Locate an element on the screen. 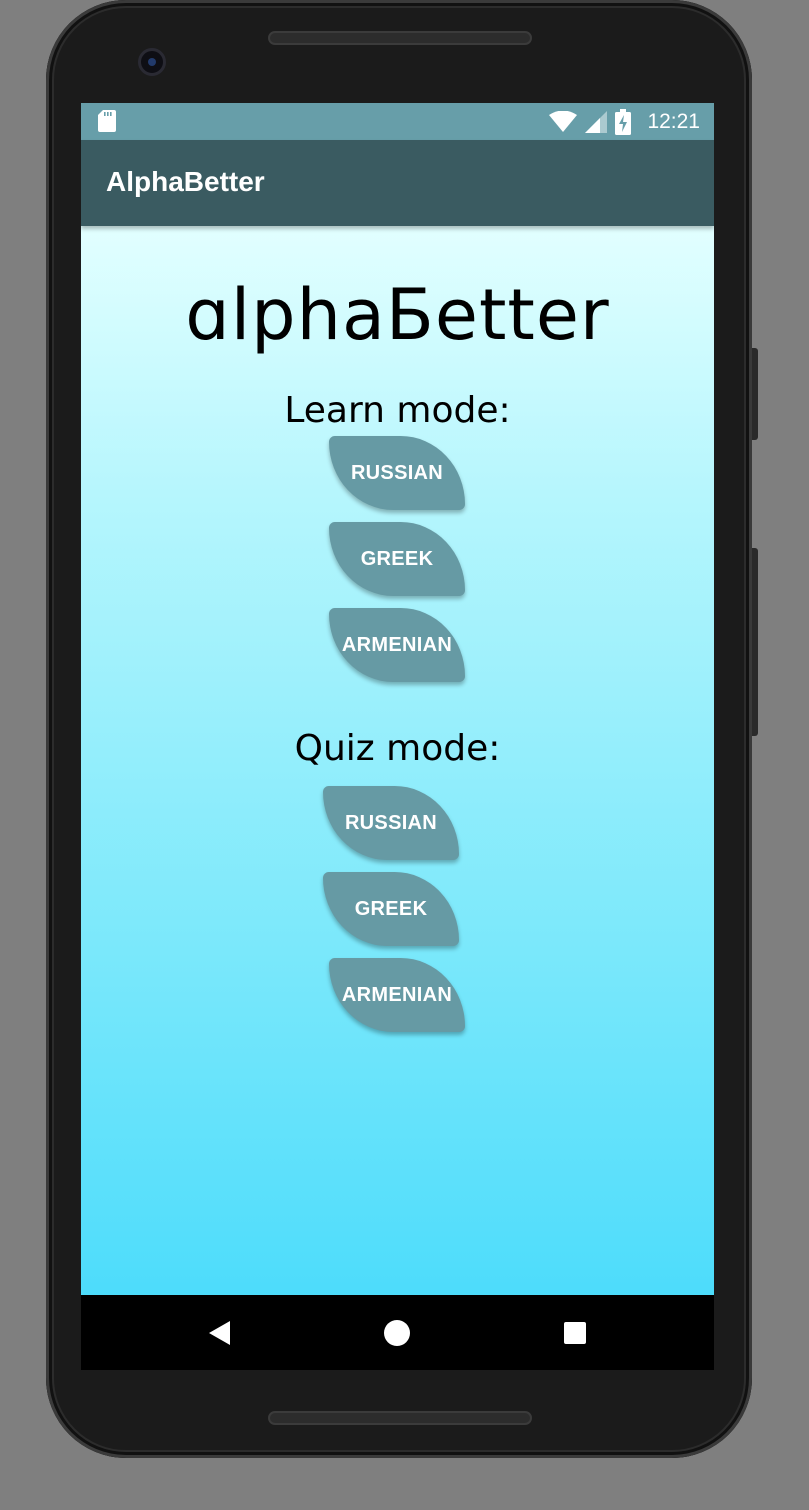  quiz-mode-label: Quiz mode: is located at coordinates (397, 748).